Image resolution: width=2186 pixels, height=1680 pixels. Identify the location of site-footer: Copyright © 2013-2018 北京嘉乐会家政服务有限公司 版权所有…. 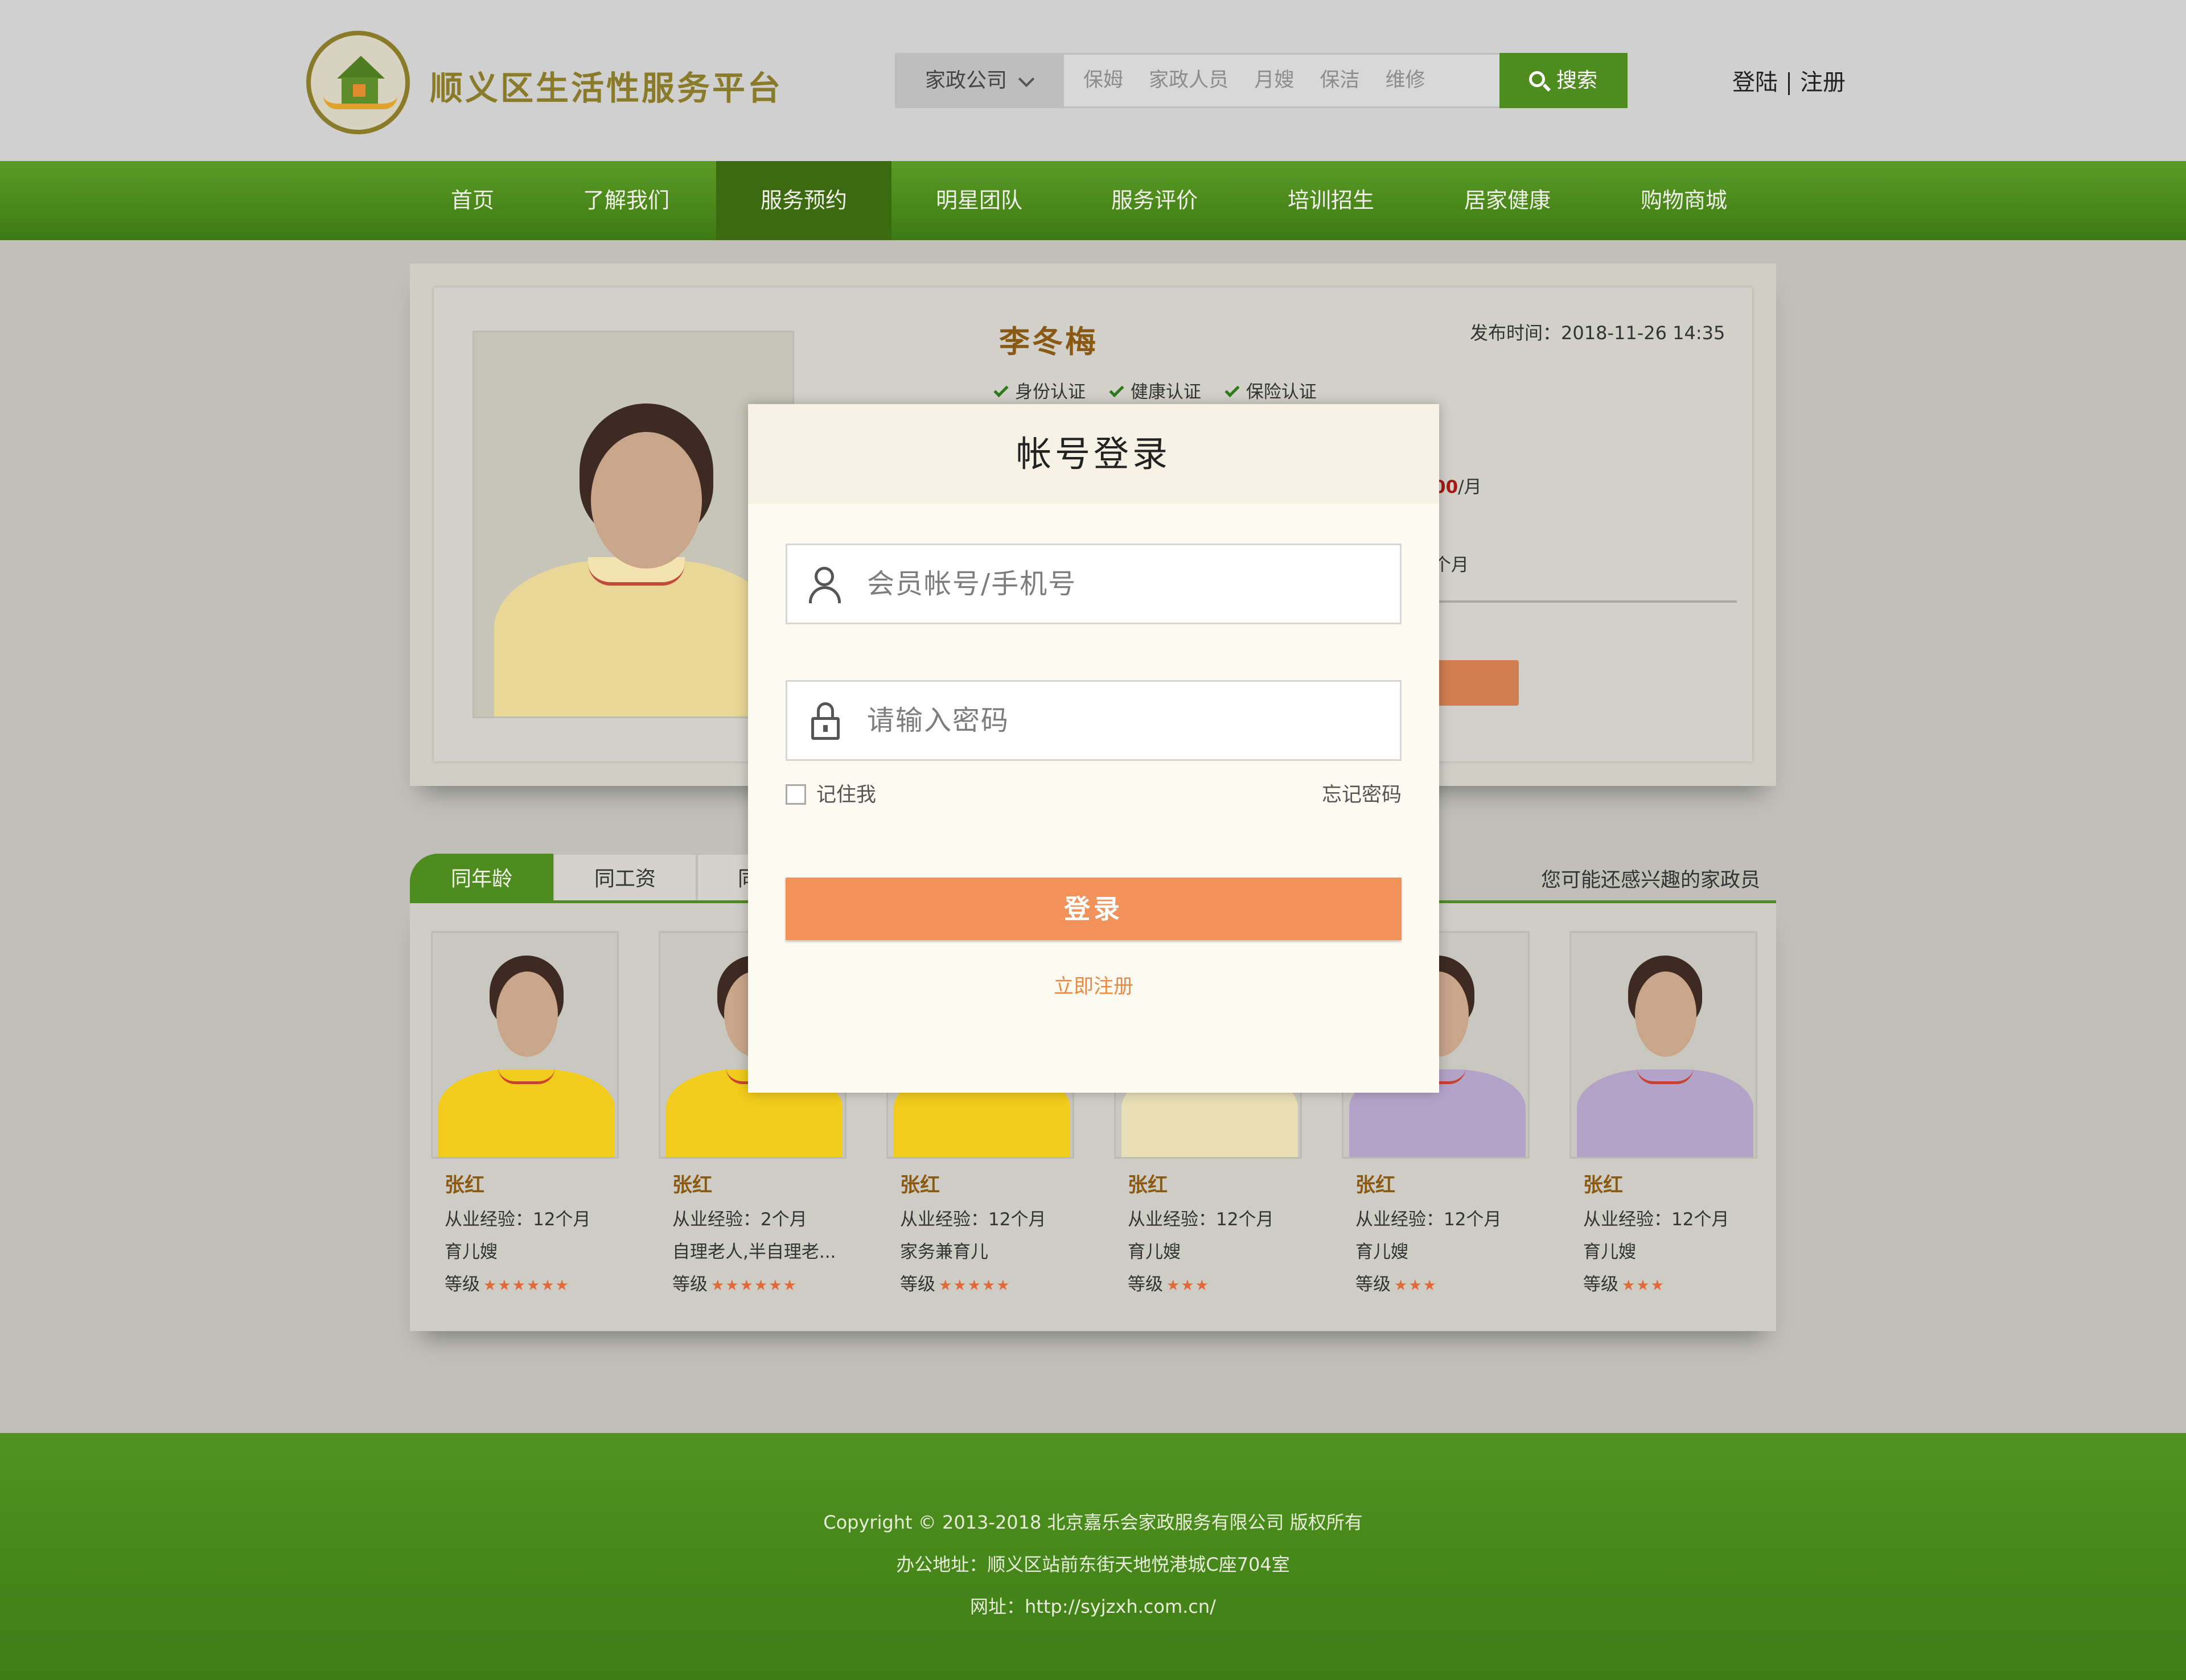
(1093, 1556).